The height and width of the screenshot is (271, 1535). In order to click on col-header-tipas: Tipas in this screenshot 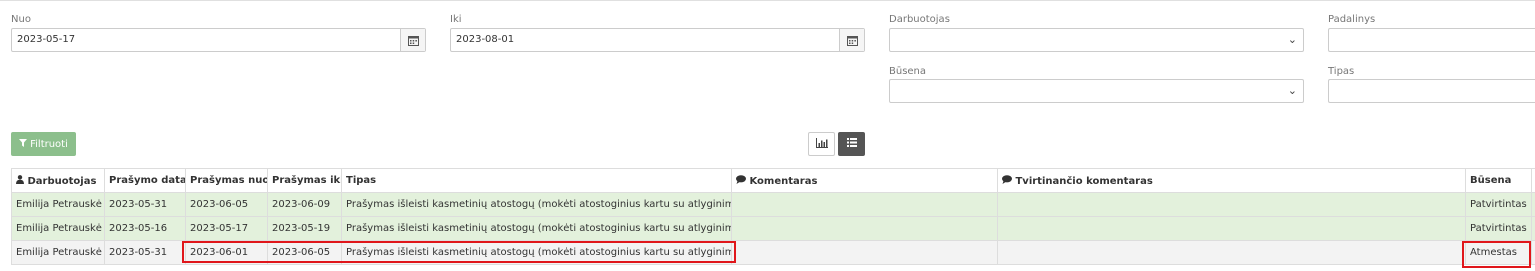, I will do `click(536, 180)`.